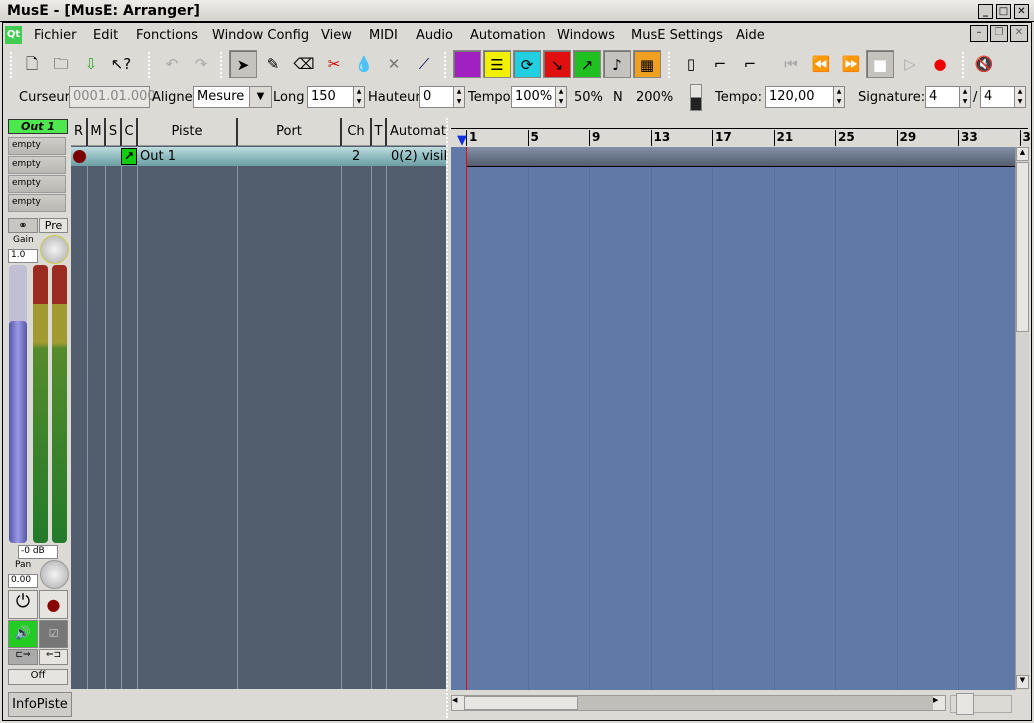  What do you see at coordinates (588, 97) in the screenshot?
I see `tempo-50-button: 50%` at bounding box center [588, 97].